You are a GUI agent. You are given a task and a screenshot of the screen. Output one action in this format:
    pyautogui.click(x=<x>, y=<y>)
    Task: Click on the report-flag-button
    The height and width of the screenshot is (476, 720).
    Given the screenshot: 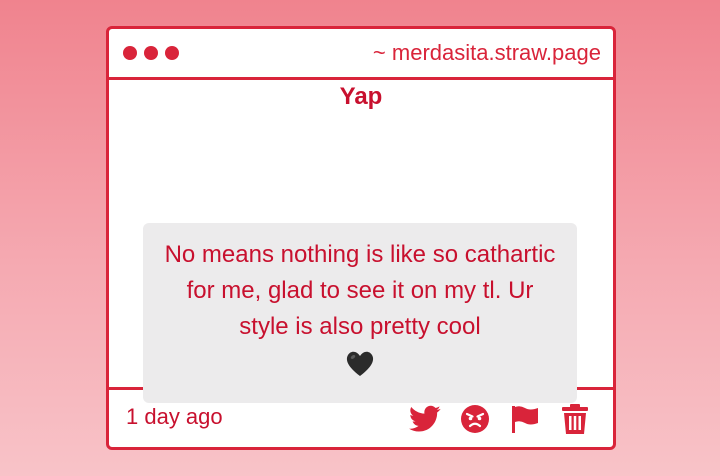 What is the action you would take?
    pyautogui.click(x=525, y=419)
    